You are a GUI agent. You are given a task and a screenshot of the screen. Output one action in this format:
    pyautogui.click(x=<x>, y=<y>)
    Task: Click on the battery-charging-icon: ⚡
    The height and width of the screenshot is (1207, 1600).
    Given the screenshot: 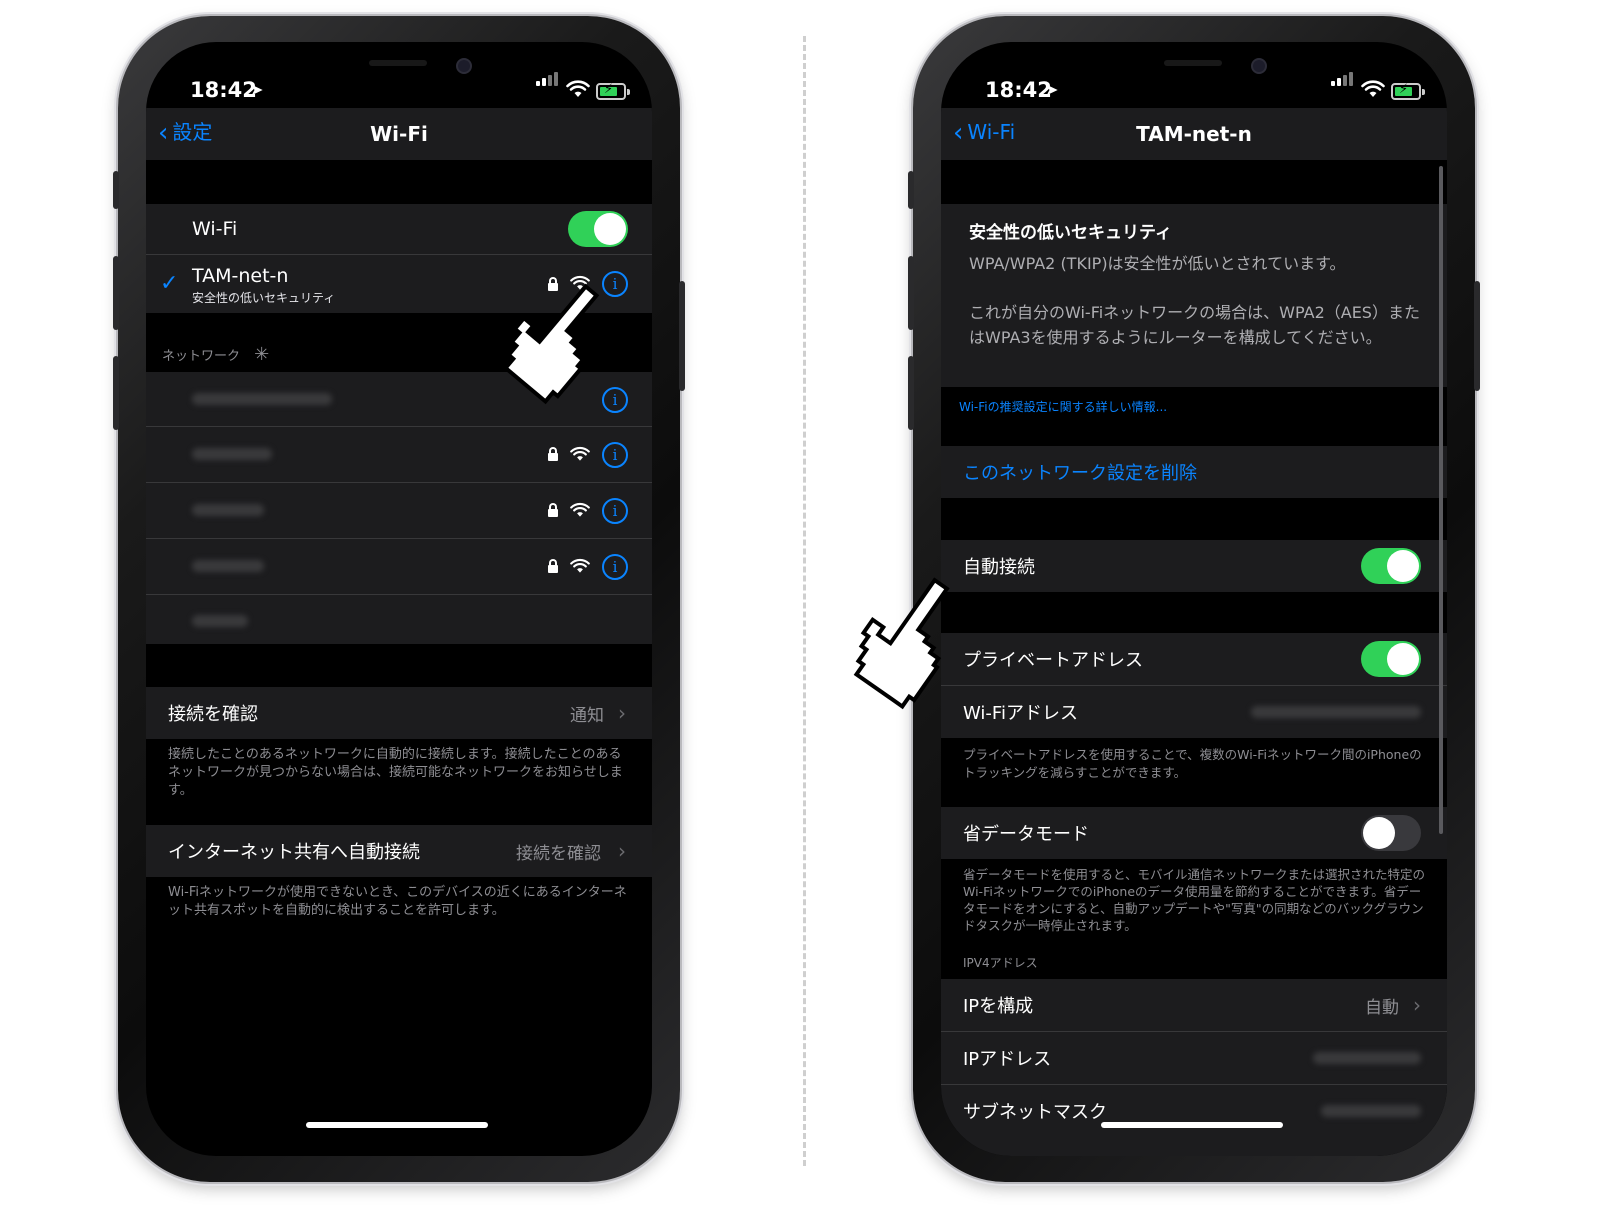 What is the action you would take?
    pyautogui.click(x=613, y=91)
    